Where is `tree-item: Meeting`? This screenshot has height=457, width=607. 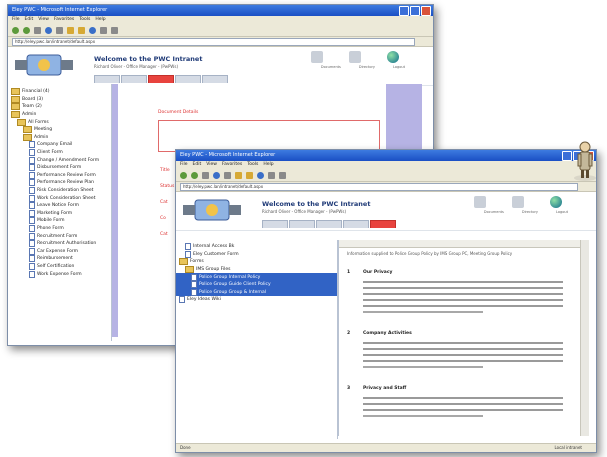
tree-item: Meeting is located at coordinates (59, 130).